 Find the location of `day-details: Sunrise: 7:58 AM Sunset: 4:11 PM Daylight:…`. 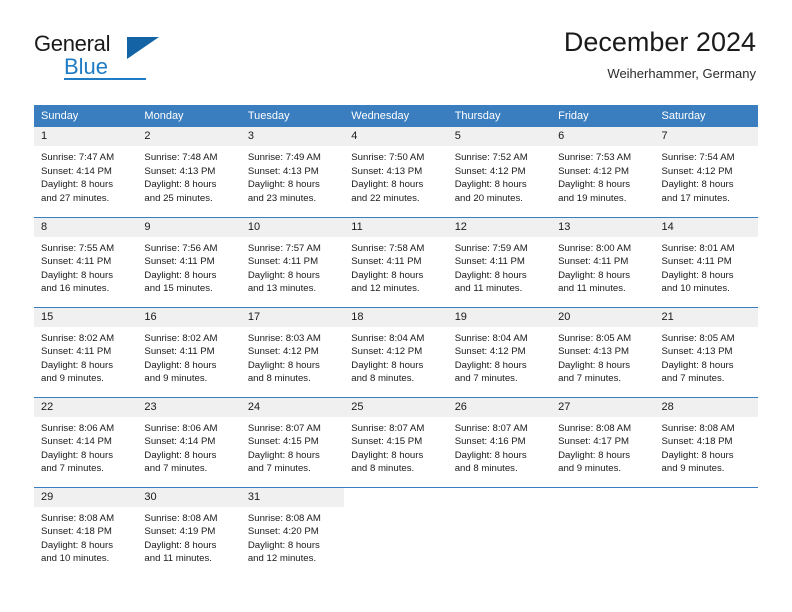

day-details: Sunrise: 7:58 AM Sunset: 4:11 PM Daylight:… is located at coordinates (396, 266).